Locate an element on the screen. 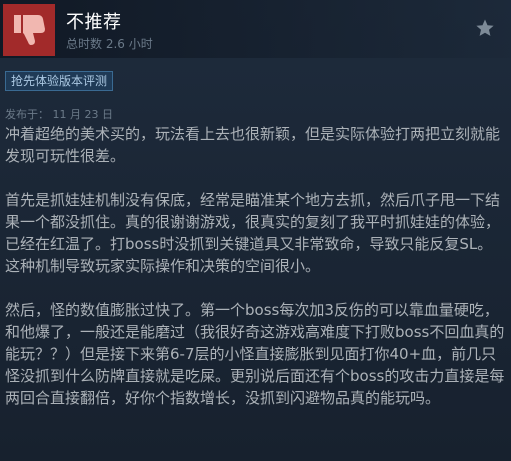  early-access-tag: 抢先体验版本评测 is located at coordinates (59, 81).